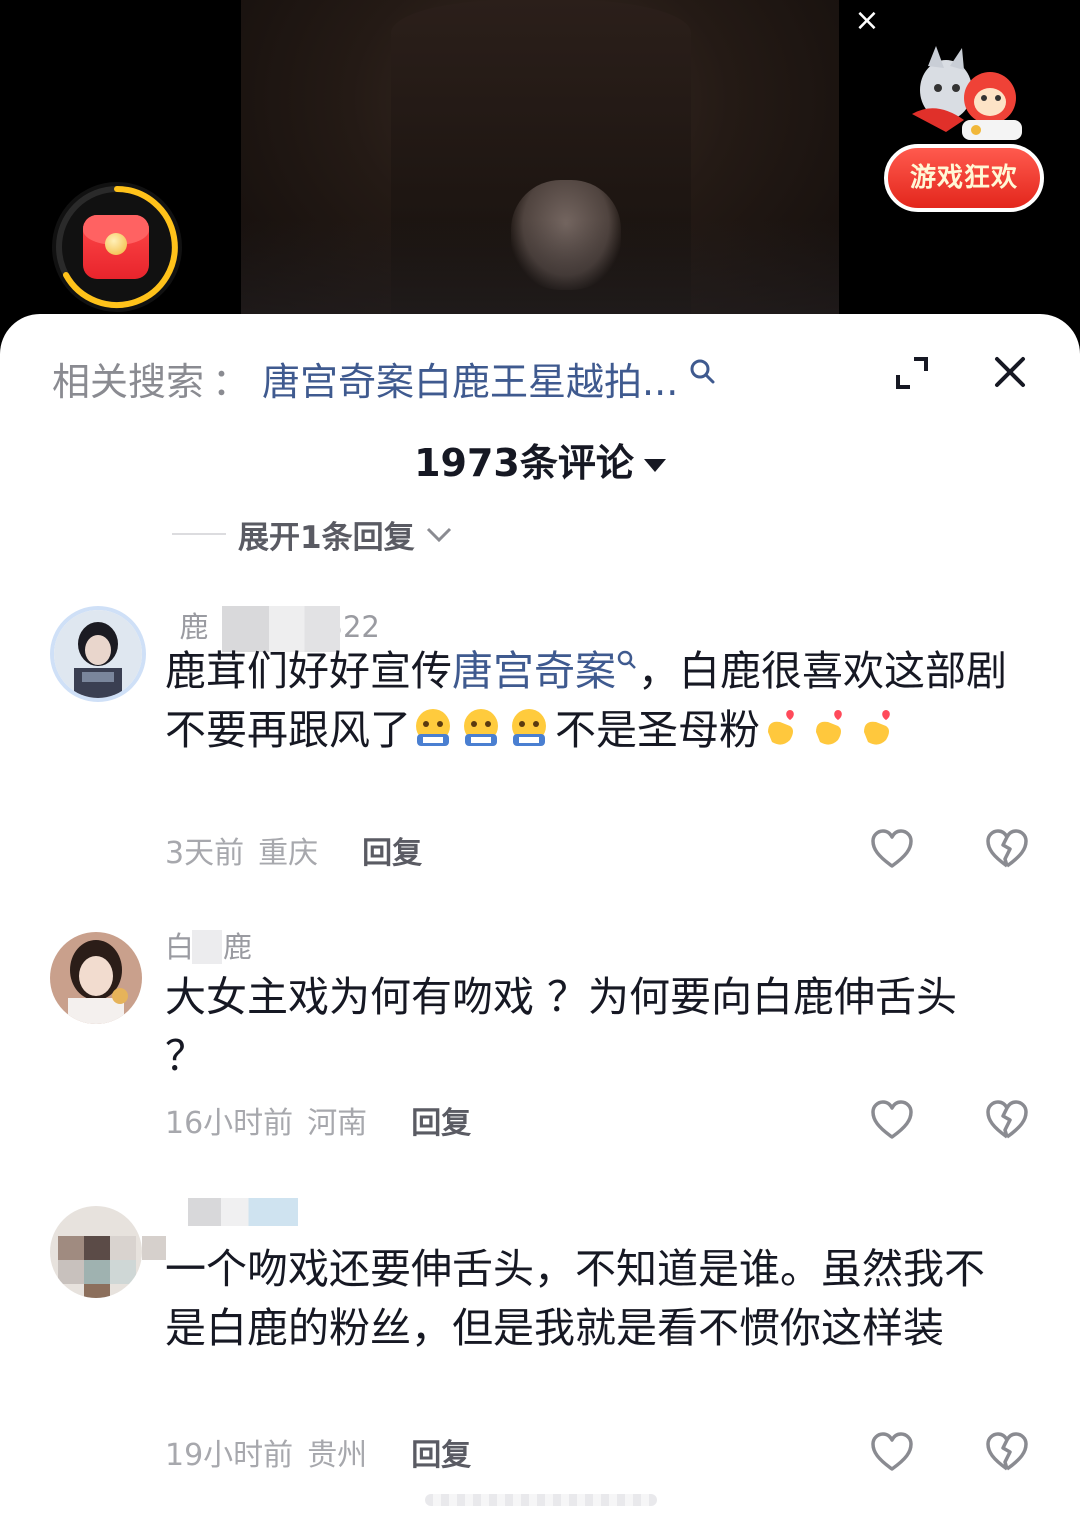 This screenshot has width=1080, height=1529. Describe the element at coordinates (654, 465) in the screenshot. I see `caret-down-icon` at that location.